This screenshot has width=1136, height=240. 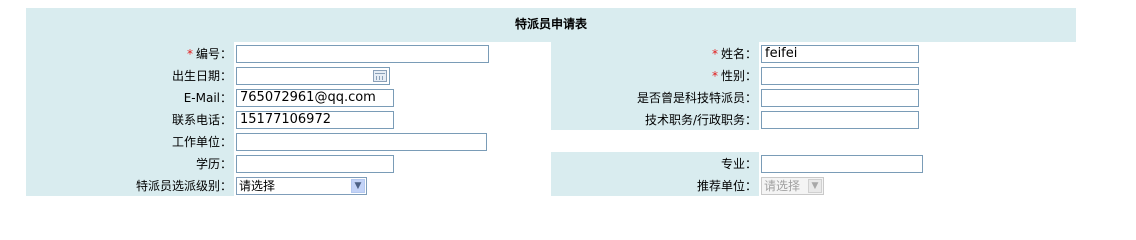 I want to click on label-education: 学历：, so click(x=213, y=164).